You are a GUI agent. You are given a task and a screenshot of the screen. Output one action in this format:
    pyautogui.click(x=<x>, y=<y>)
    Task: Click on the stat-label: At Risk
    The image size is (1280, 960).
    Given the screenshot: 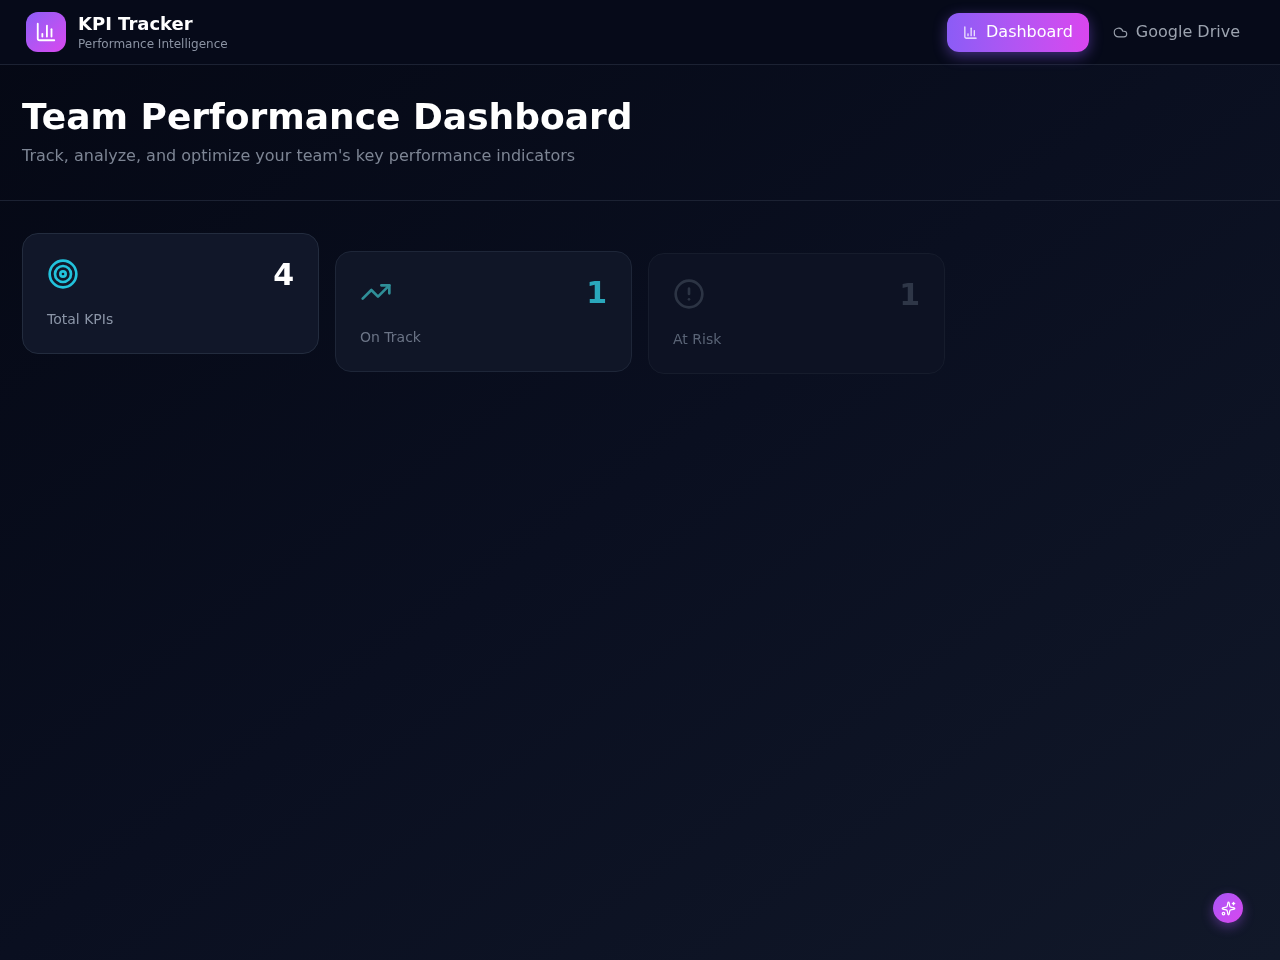 What is the action you would take?
    pyautogui.click(x=698, y=339)
    